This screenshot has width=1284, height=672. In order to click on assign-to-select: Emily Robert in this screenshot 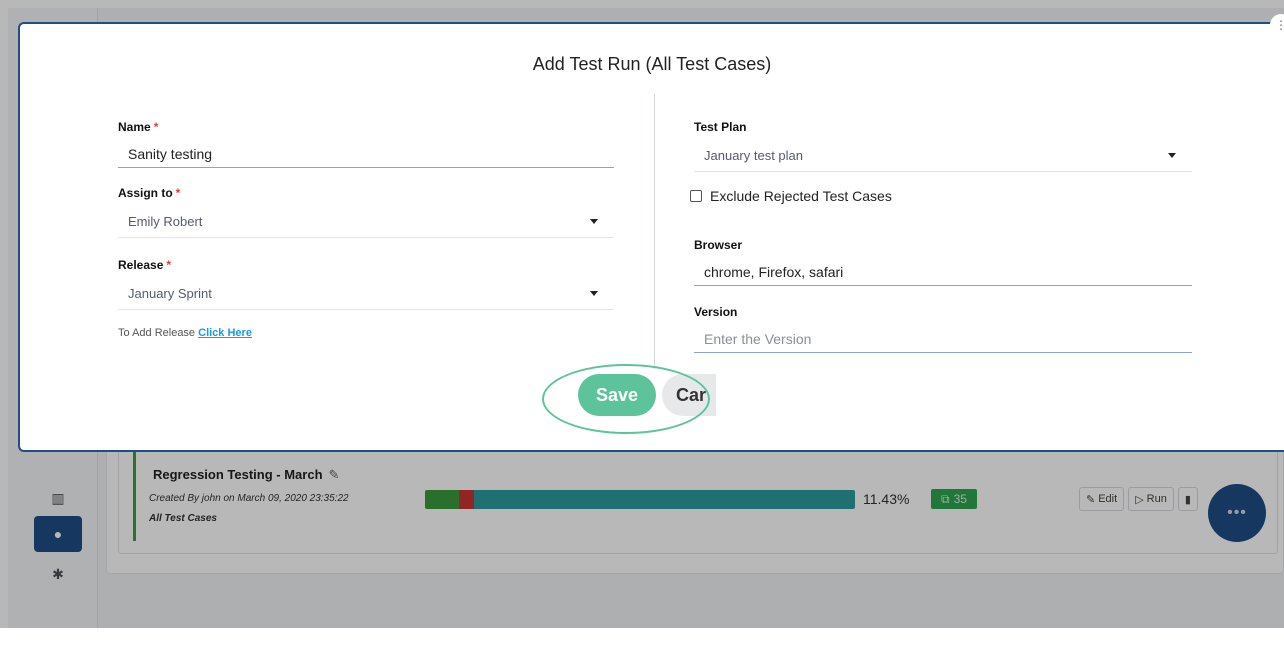, I will do `click(366, 222)`.